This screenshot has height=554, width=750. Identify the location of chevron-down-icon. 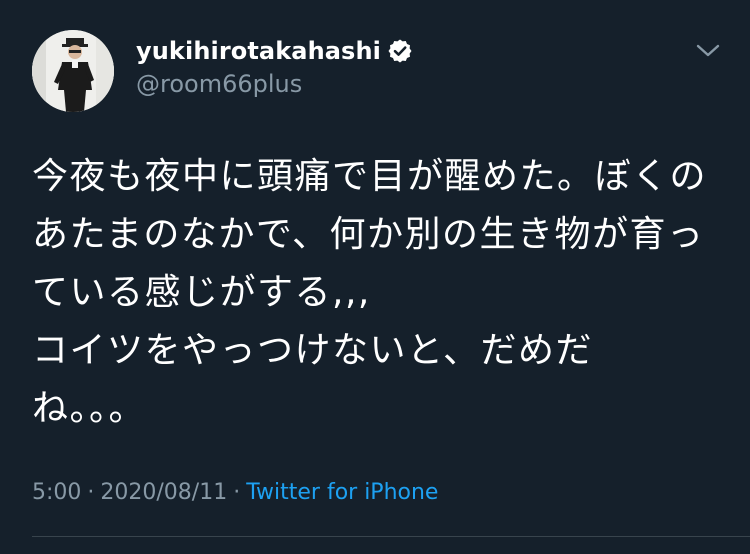
(708, 50).